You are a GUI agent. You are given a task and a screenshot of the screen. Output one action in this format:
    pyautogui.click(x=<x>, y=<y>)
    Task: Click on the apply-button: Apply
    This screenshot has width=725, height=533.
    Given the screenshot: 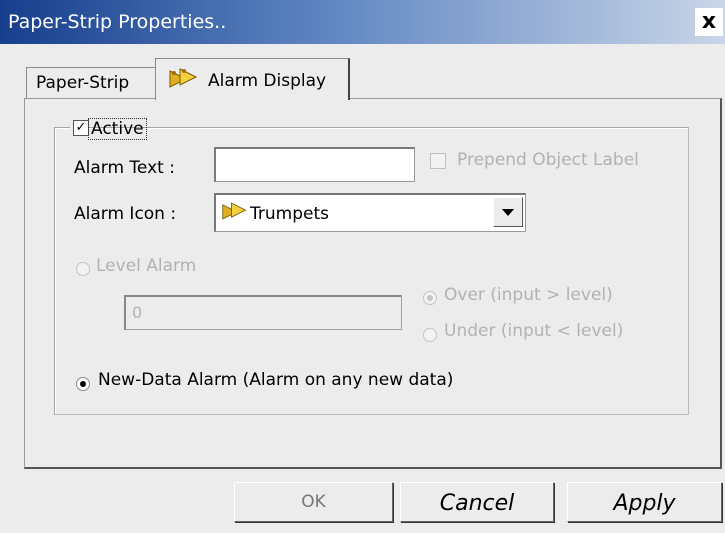 What is the action you would take?
    pyautogui.click(x=644, y=502)
    